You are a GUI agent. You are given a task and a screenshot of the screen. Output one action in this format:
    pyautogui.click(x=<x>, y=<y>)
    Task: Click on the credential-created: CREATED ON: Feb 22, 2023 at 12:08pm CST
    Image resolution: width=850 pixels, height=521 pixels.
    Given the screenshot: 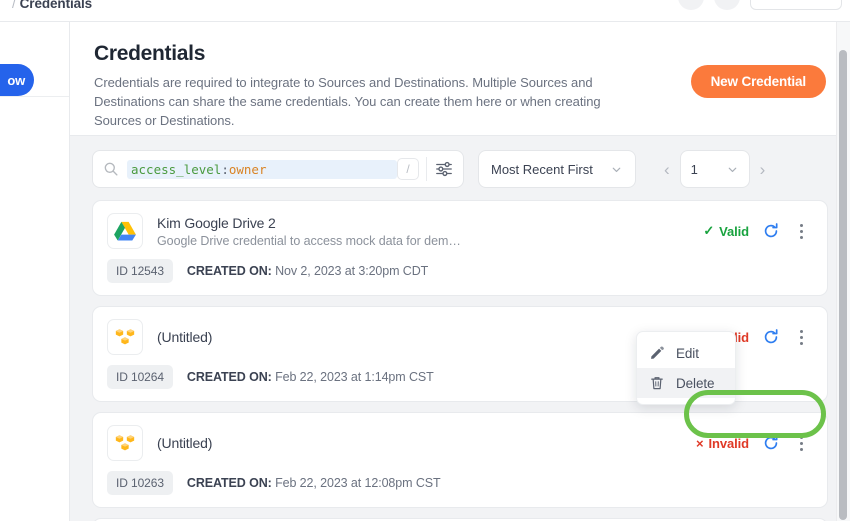 What is the action you would take?
    pyautogui.click(x=314, y=483)
    